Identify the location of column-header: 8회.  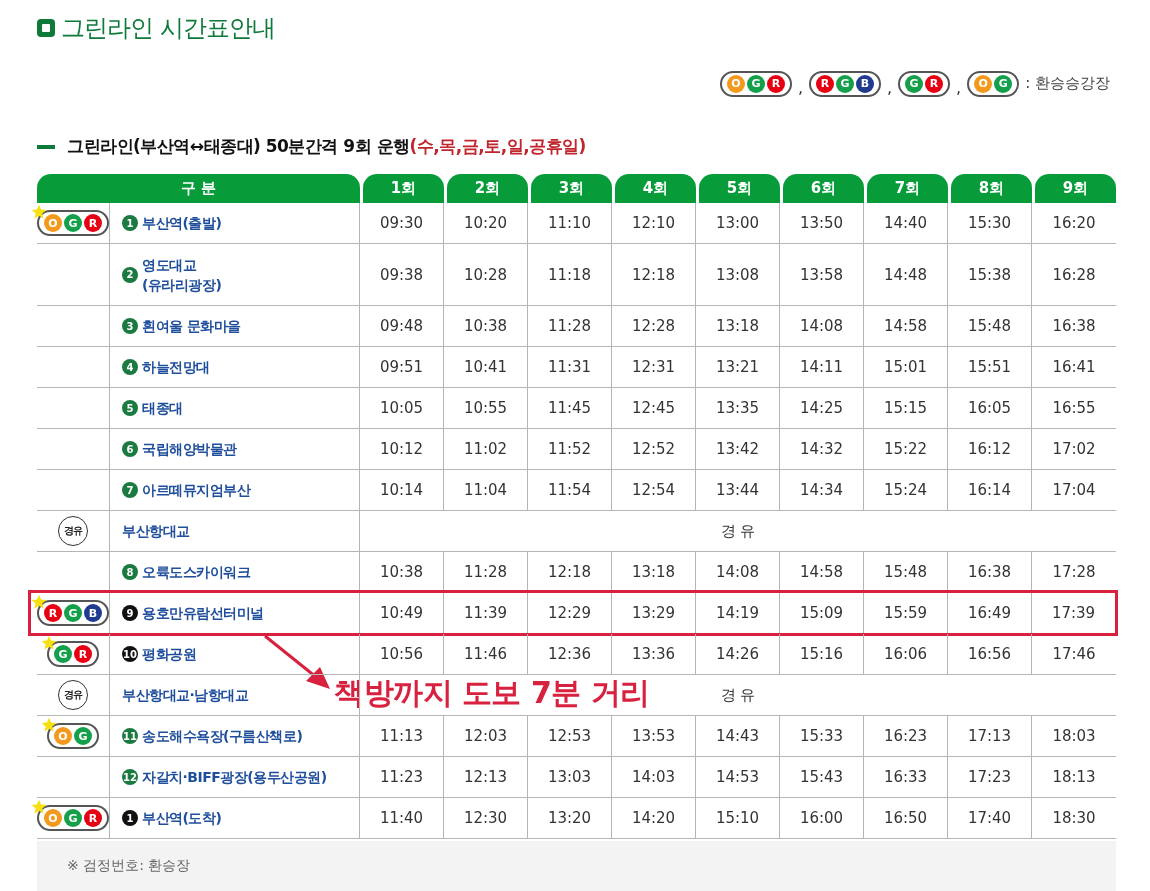
(991, 188).